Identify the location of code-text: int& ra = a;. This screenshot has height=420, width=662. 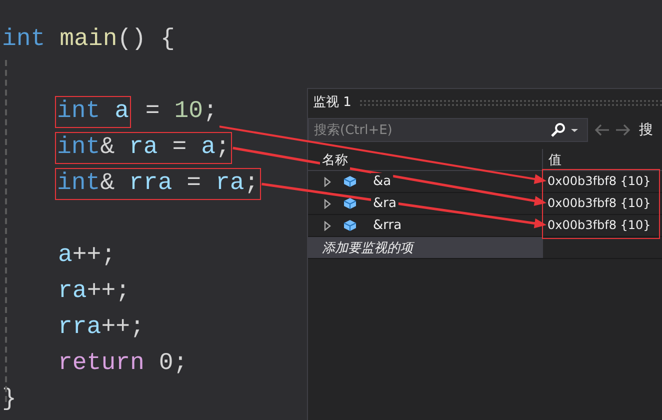
(143, 148).